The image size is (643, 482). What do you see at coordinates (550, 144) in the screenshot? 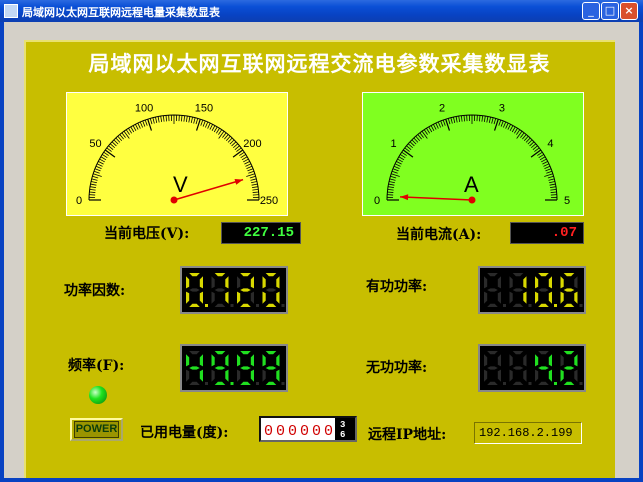
I see `am-tick-label: 4` at bounding box center [550, 144].